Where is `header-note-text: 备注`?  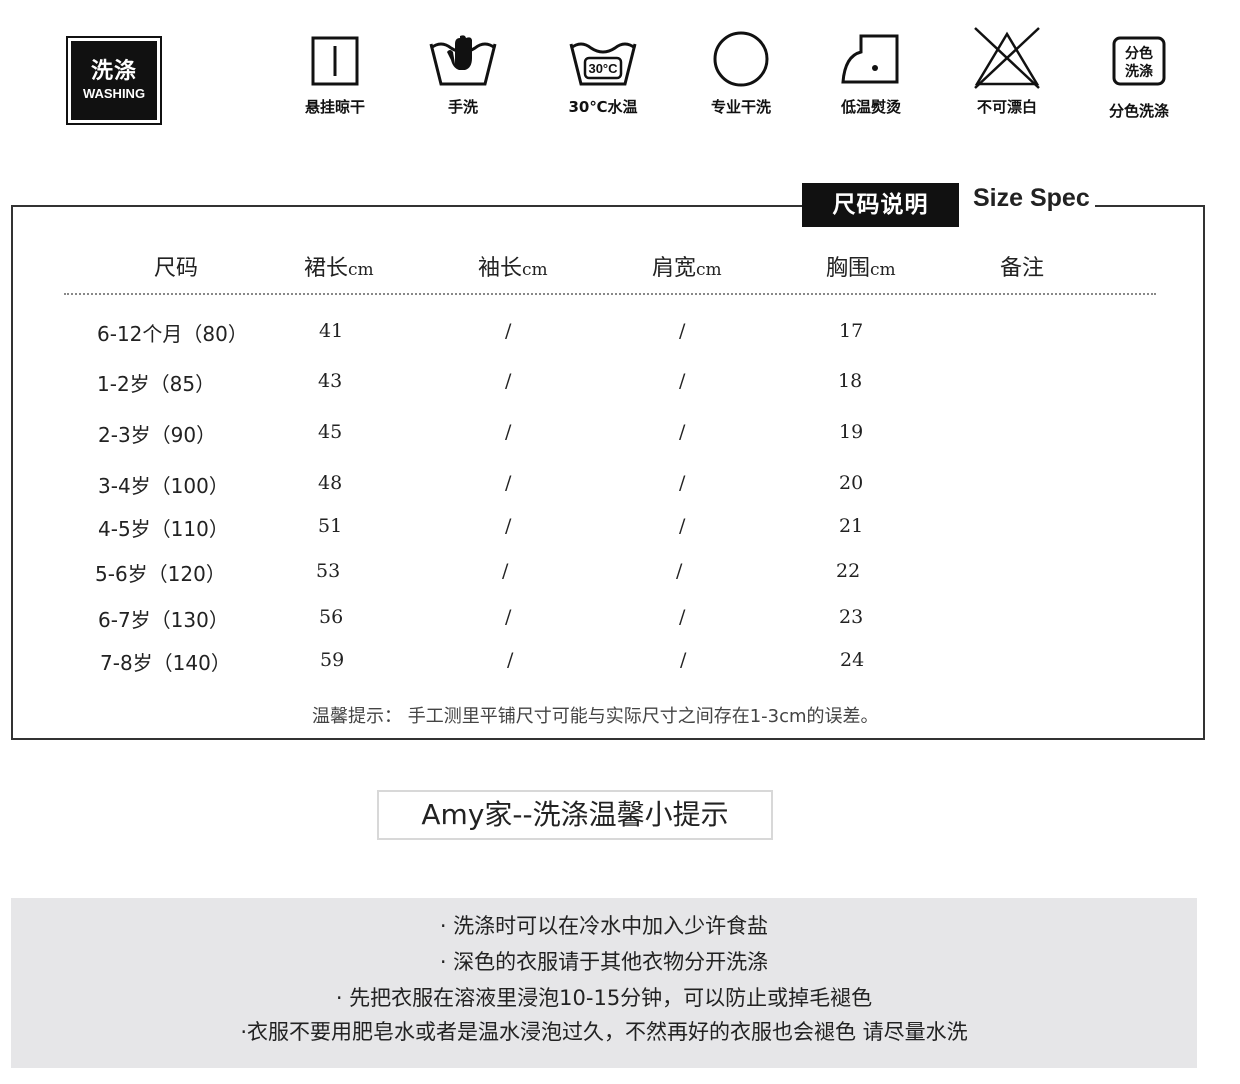 header-note-text: 备注 is located at coordinates (1022, 268).